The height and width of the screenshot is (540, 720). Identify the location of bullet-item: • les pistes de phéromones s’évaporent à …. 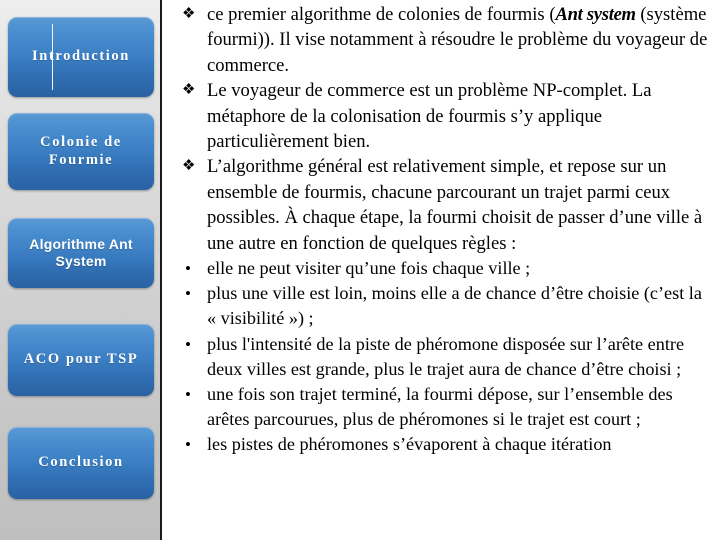
(444, 444).